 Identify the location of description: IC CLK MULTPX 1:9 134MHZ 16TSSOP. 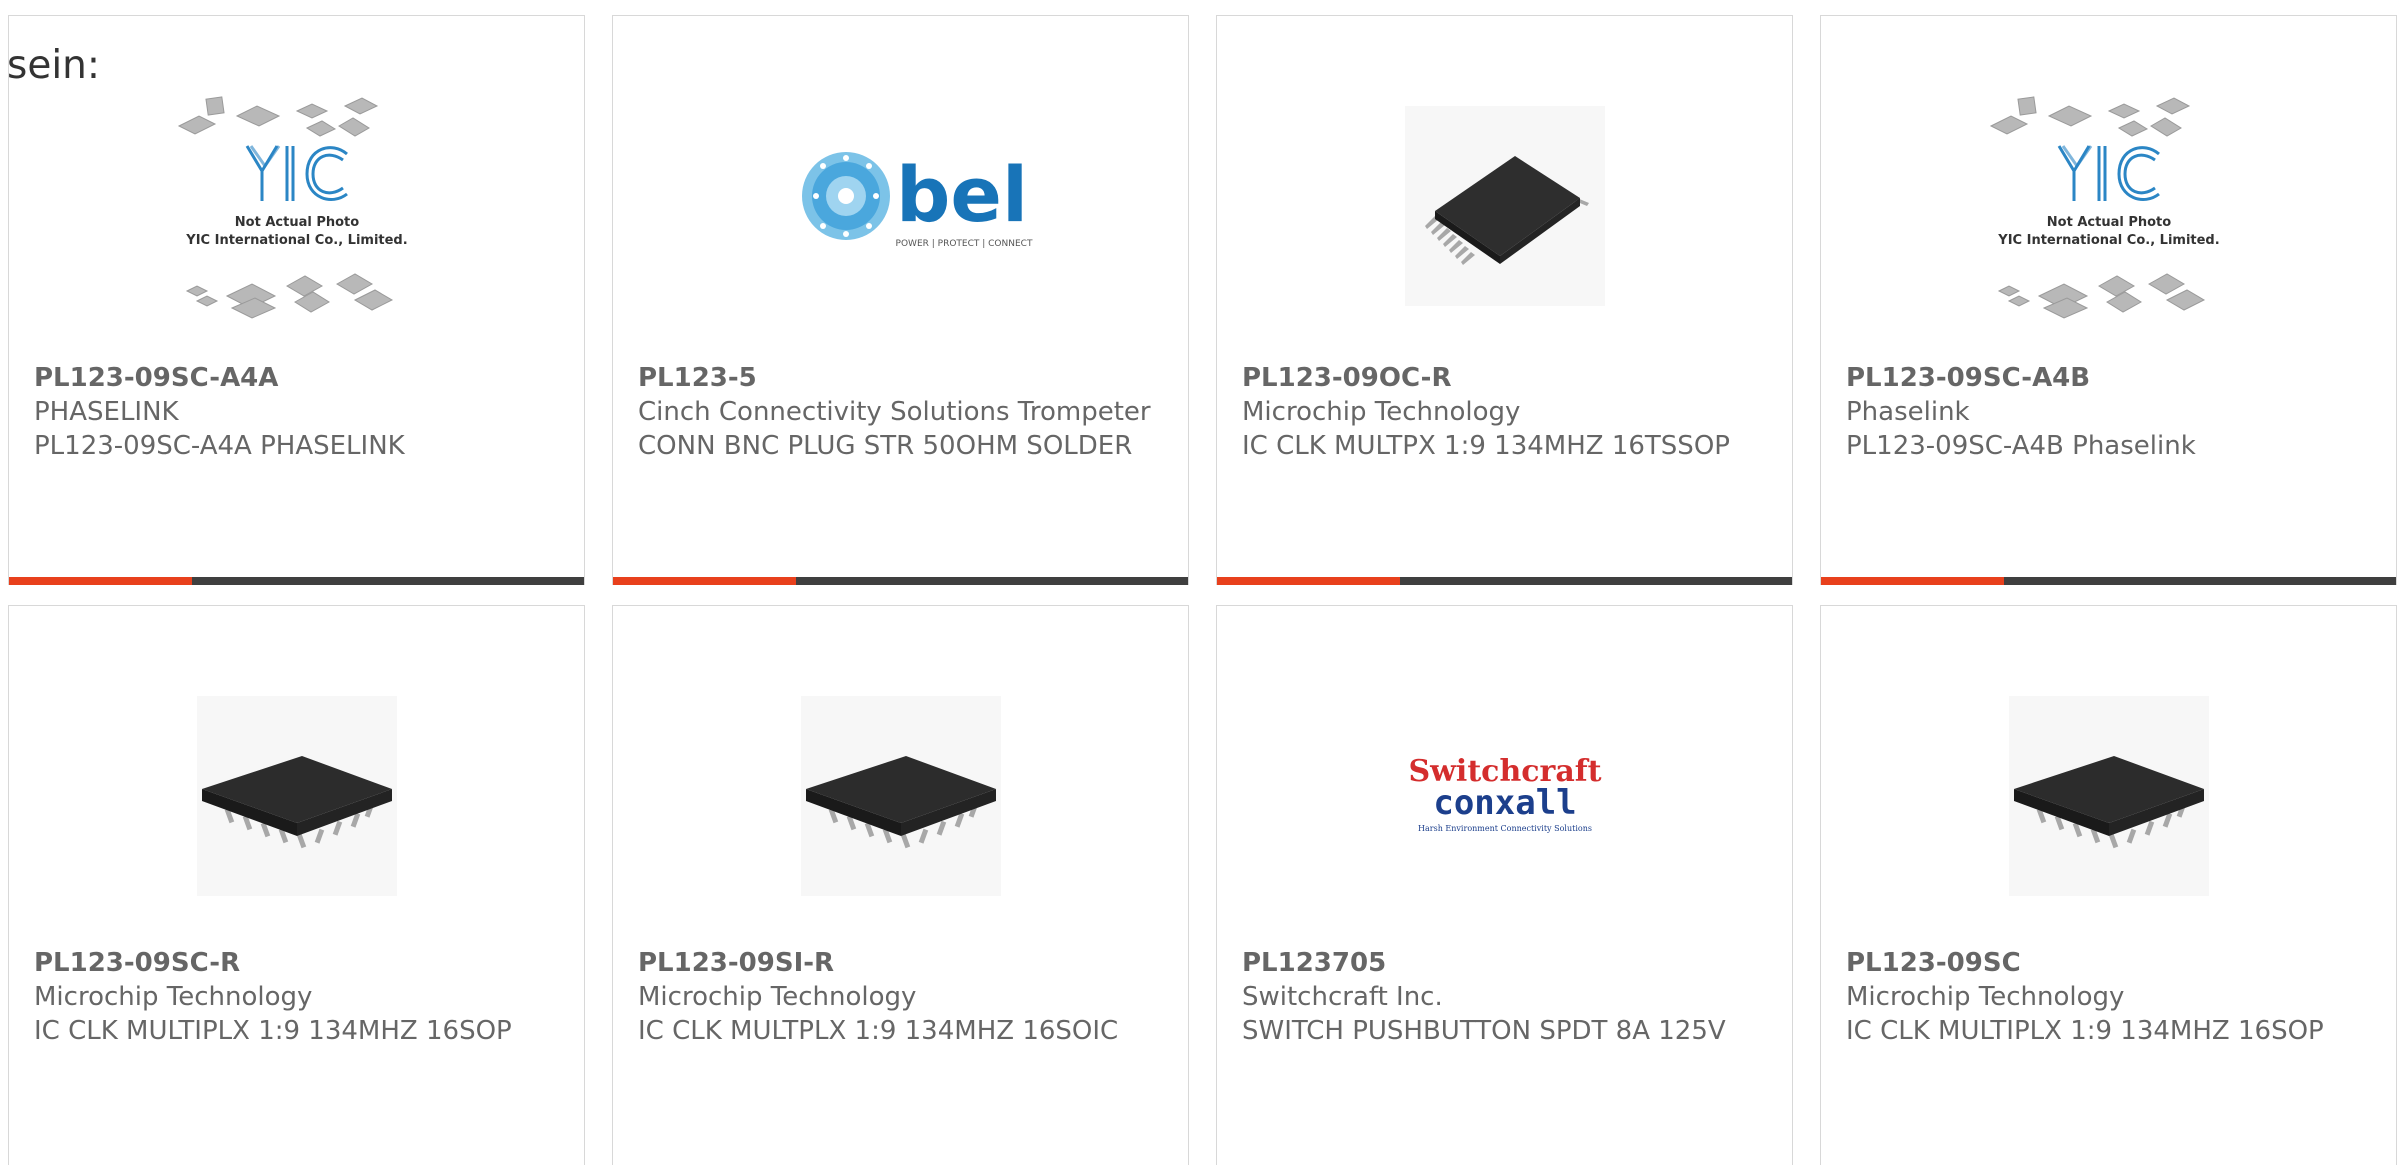
(1486, 446).